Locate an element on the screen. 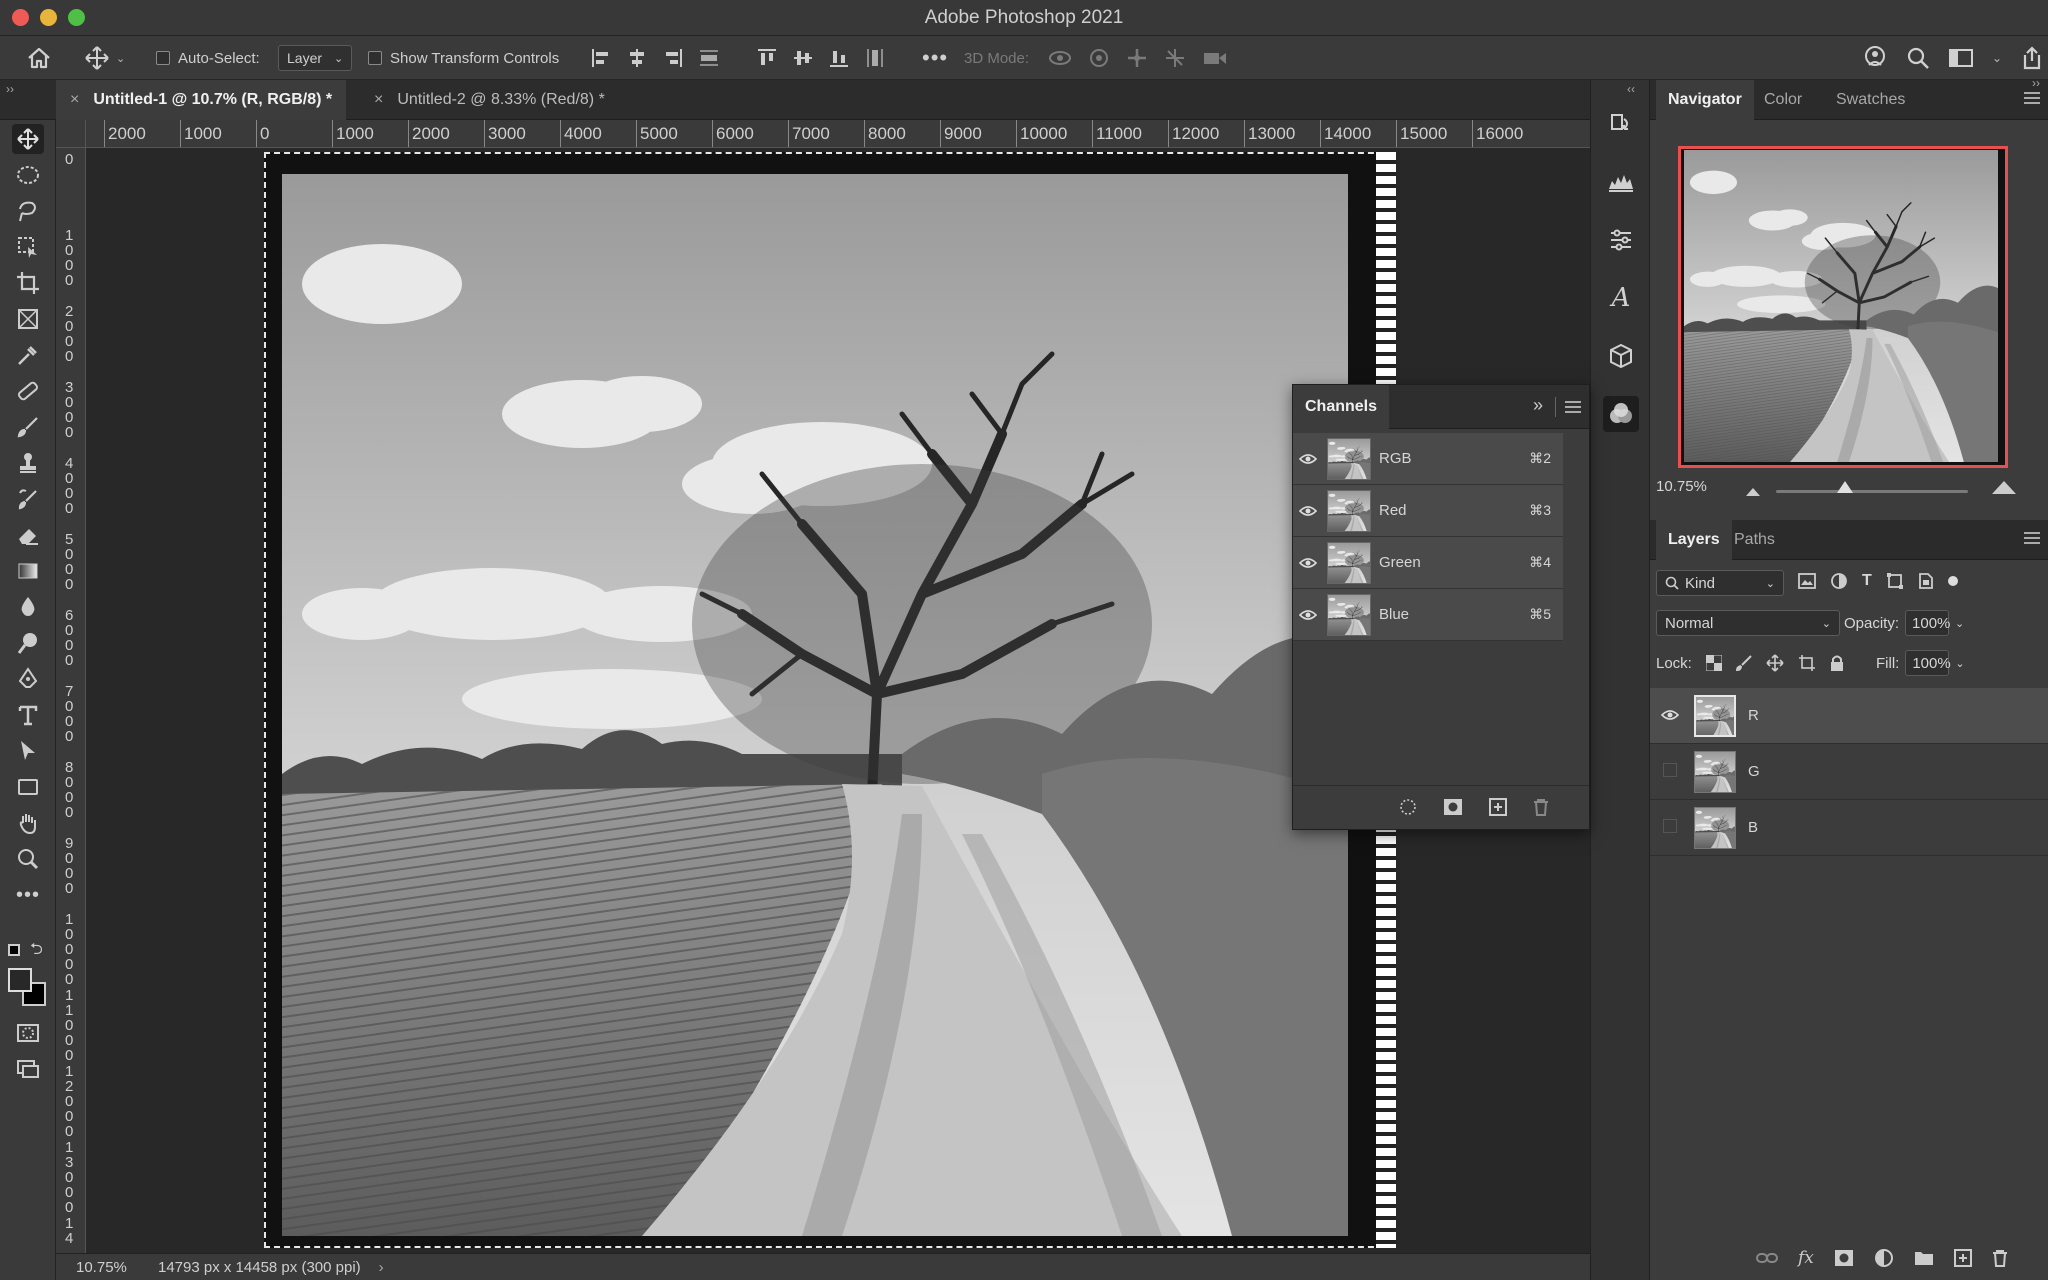 This screenshot has width=2048, height=1280. channel-row: Blue ⌘5 is located at coordinates (1428, 615).